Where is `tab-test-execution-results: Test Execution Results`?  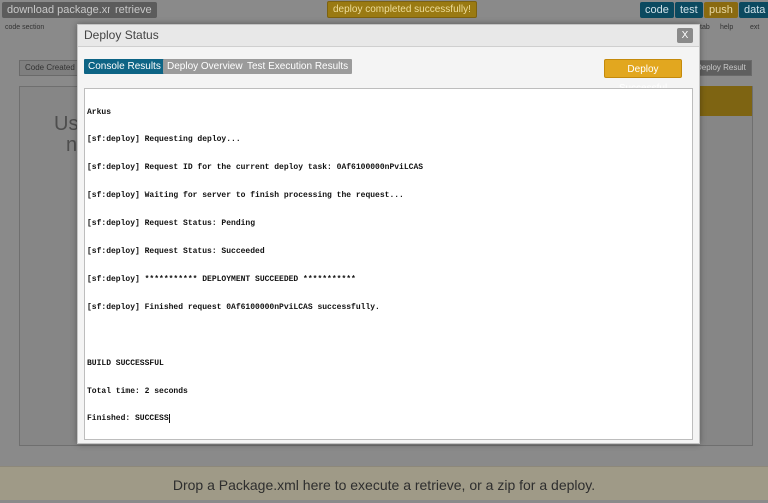 tab-test-execution-results: Test Execution Results is located at coordinates (298, 66).